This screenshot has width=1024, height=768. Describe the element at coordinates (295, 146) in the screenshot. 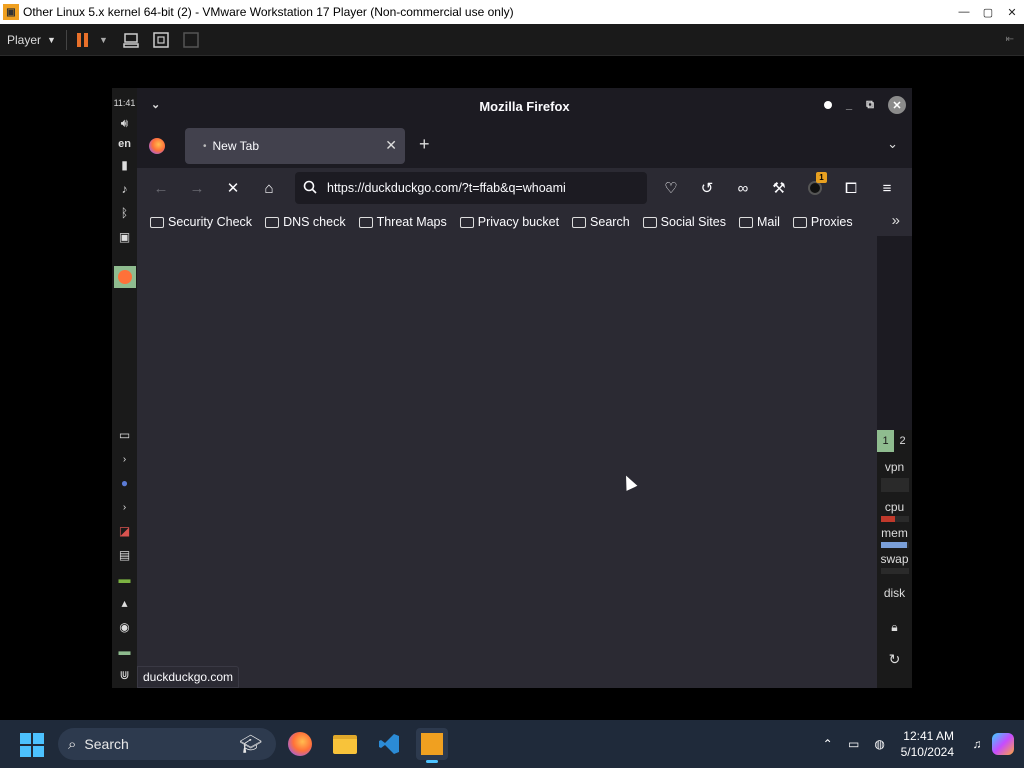

I see `tab-new-tab: • New Tab ✕` at that location.